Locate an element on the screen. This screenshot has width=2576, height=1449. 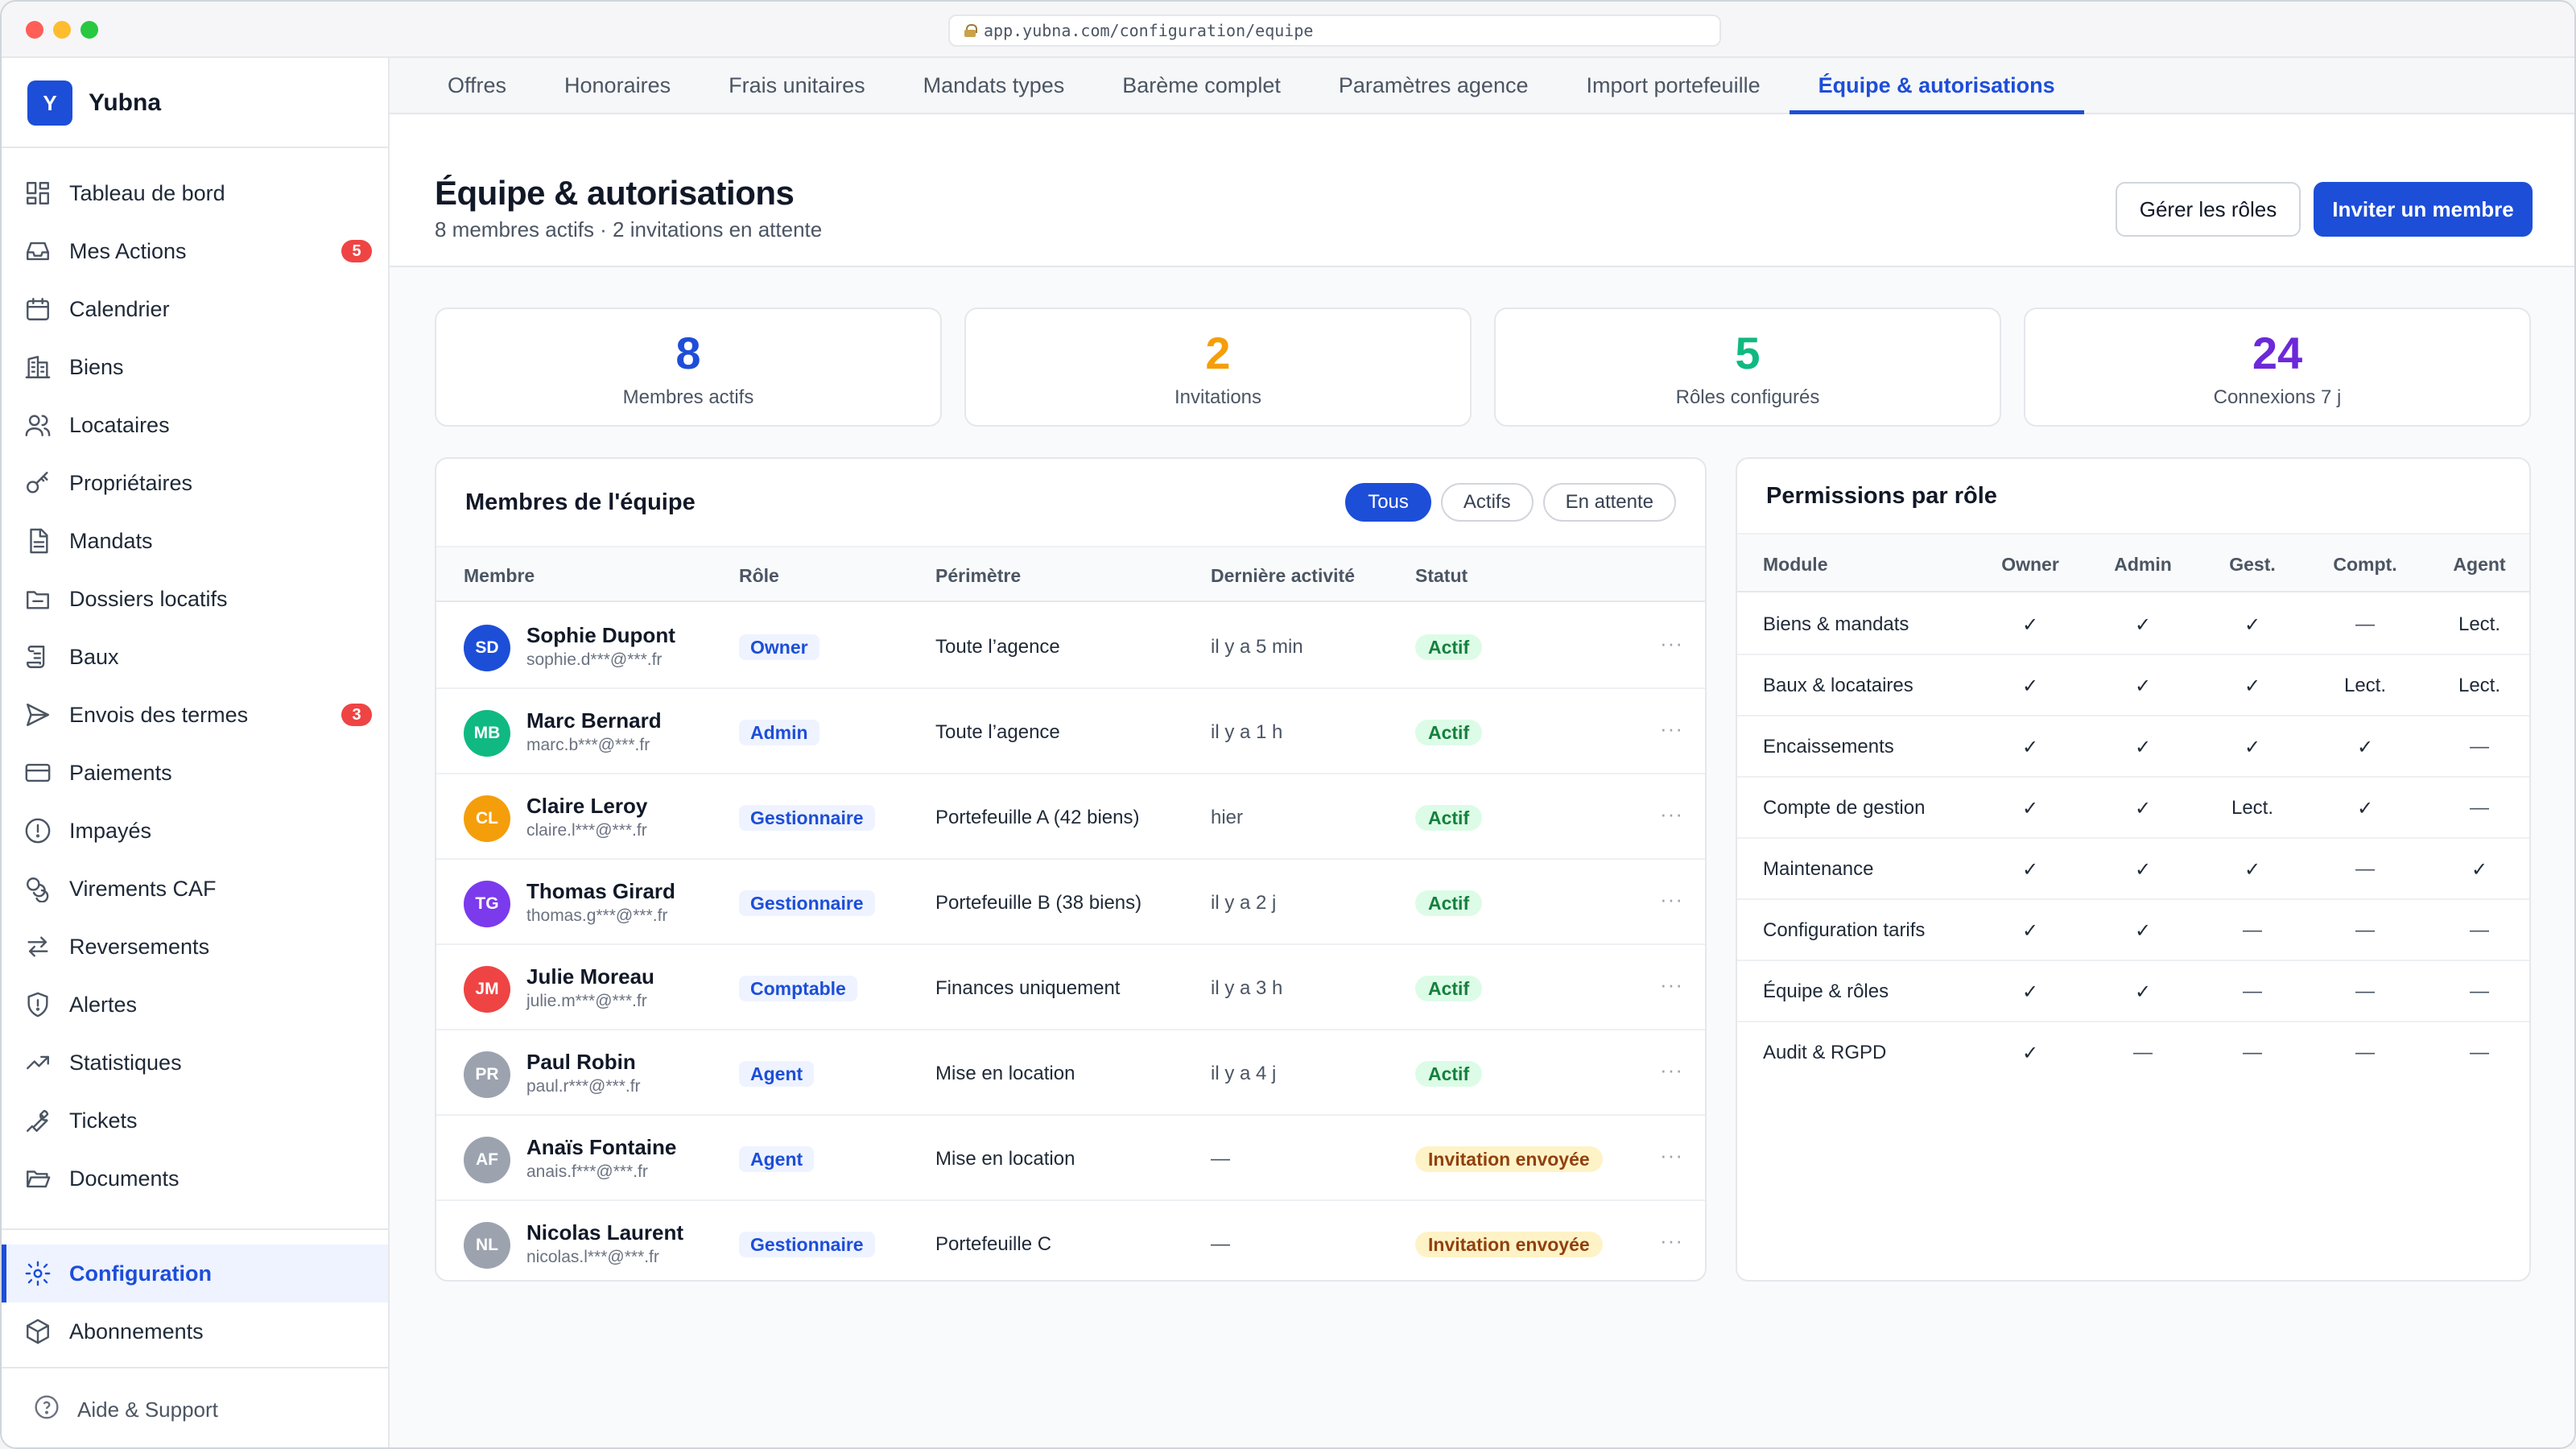
building-icon is located at coordinates (38, 367).